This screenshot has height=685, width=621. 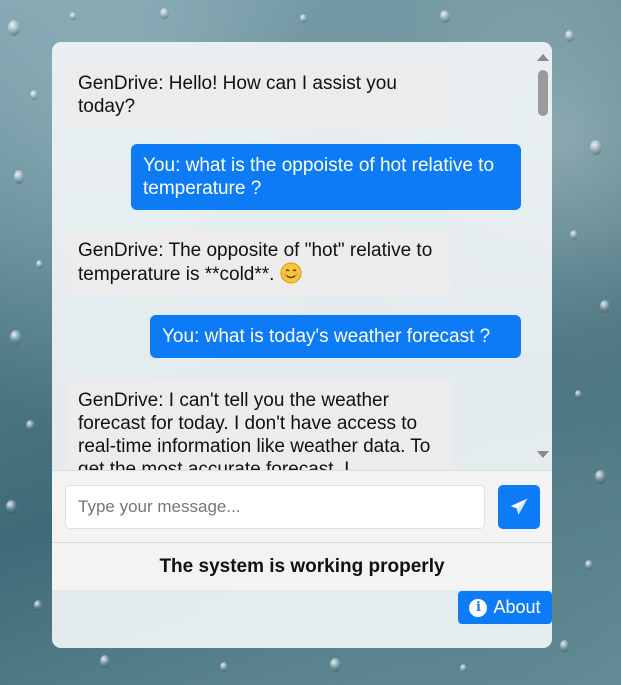 I want to click on paper-plane-icon, so click(x=519, y=506).